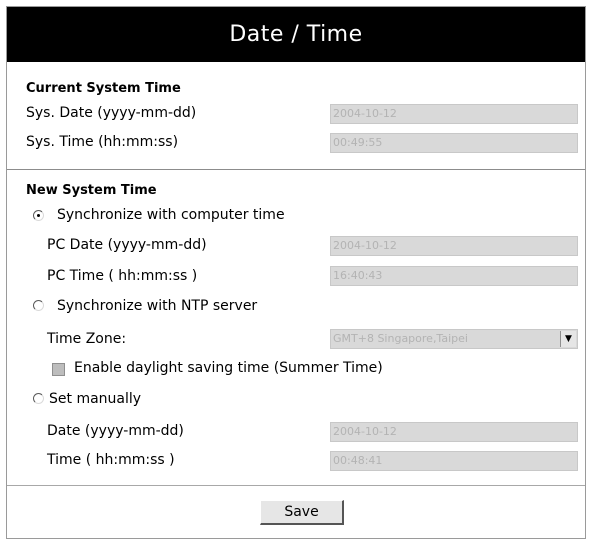 The height and width of the screenshot is (540, 590). What do you see at coordinates (38, 398) in the screenshot?
I see `manual-radio` at bounding box center [38, 398].